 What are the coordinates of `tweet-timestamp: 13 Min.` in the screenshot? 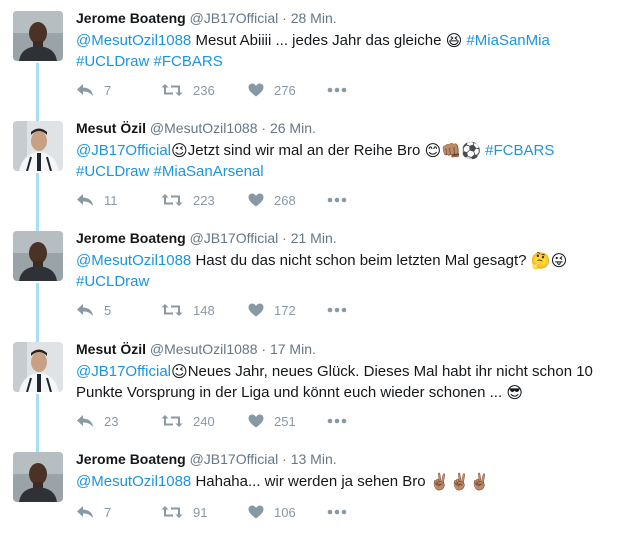 It's located at (314, 459).